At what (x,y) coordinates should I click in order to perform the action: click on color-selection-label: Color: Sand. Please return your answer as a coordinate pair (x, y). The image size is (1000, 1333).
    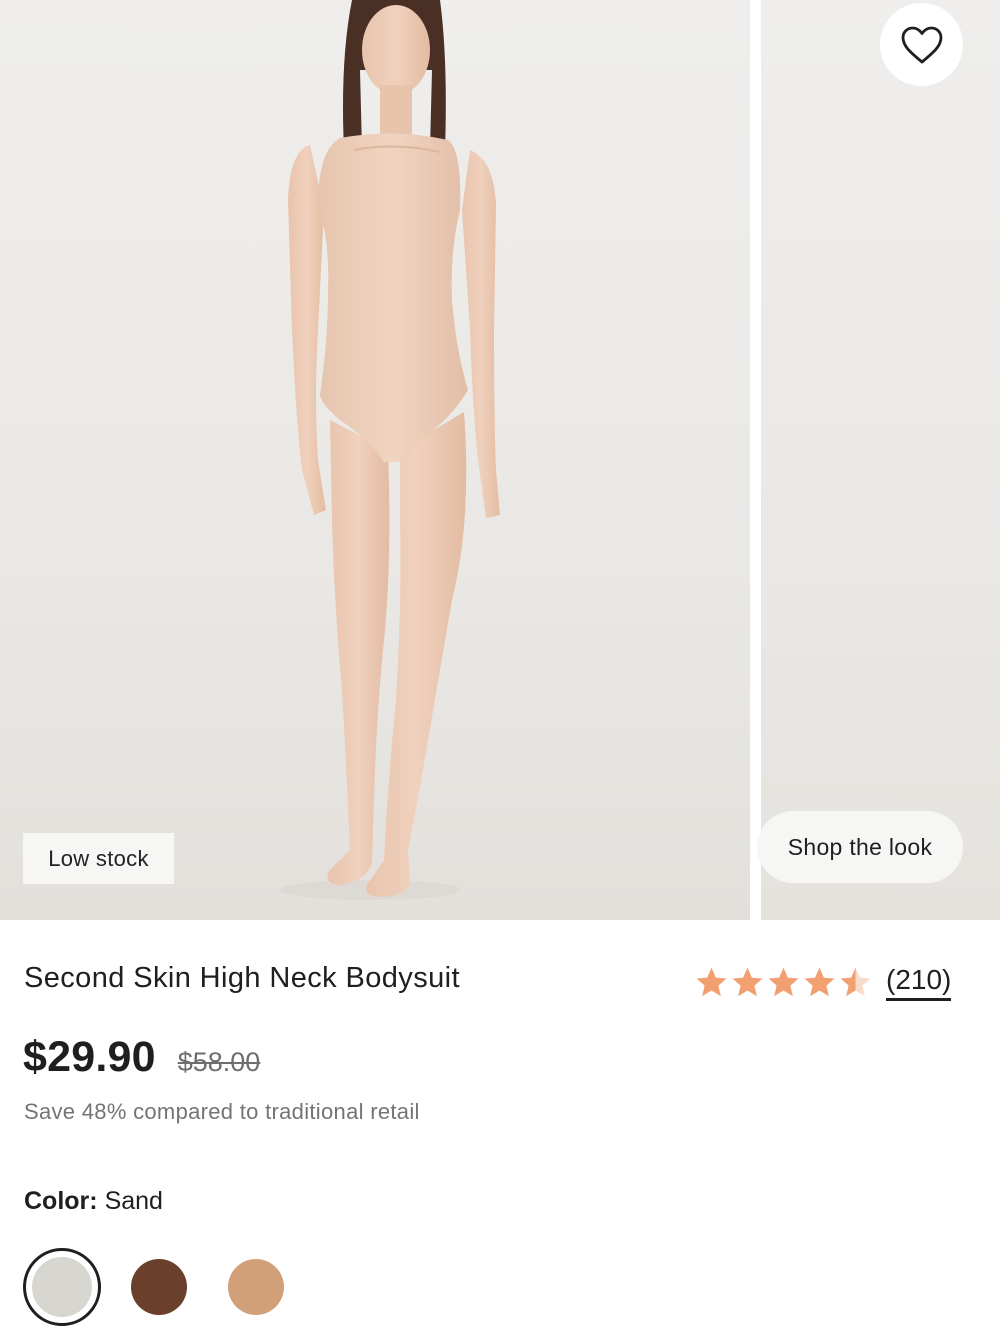
    Looking at the image, I should click on (93, 1201).